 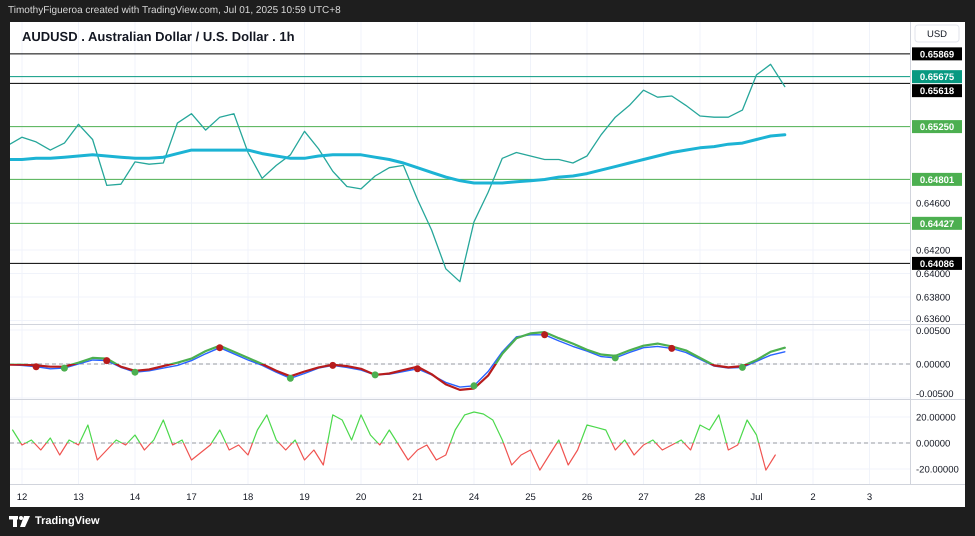 I want to click on time-label: 2, so click(x=813, y=497).